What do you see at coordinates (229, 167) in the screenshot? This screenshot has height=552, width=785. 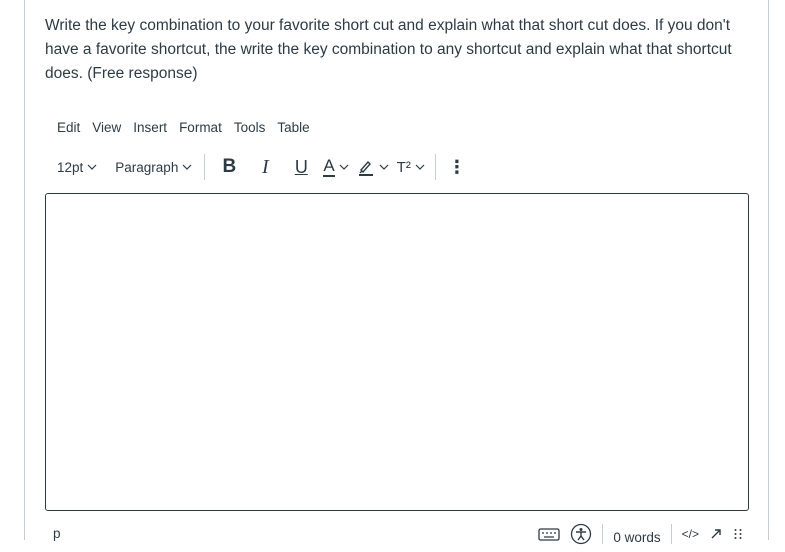 I see `bold-button: B` at bounding box center [229, 167].